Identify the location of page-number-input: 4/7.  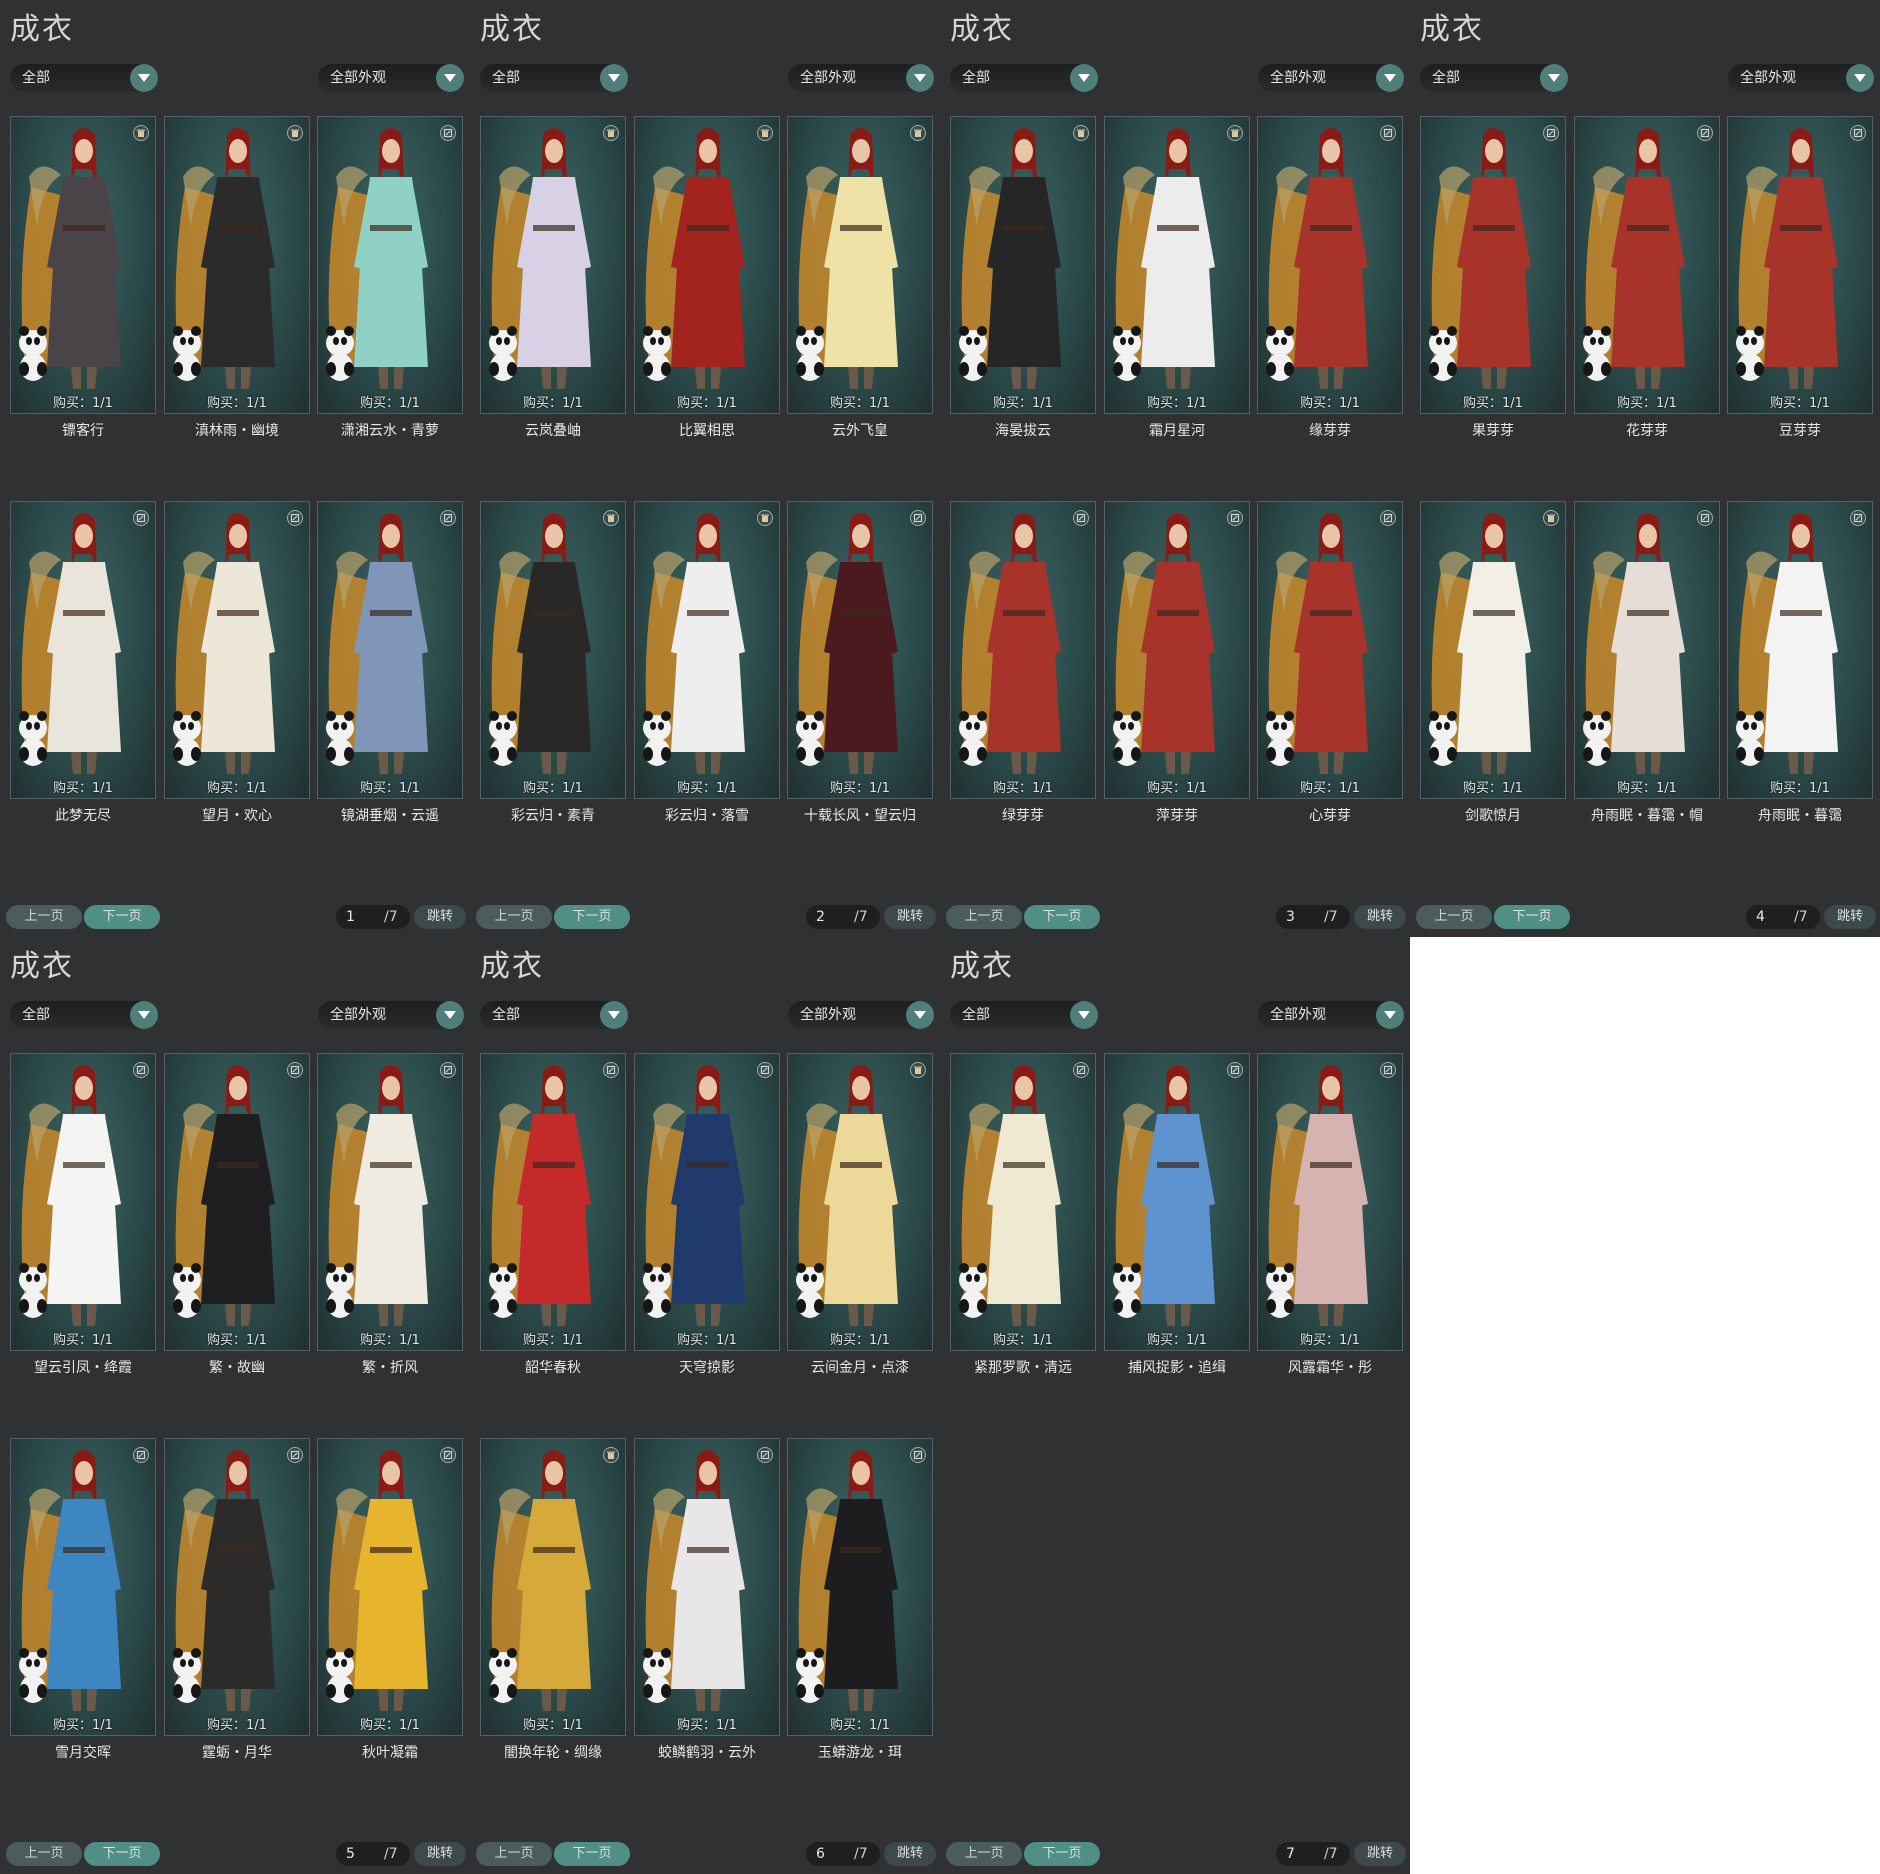
(1783, 917).